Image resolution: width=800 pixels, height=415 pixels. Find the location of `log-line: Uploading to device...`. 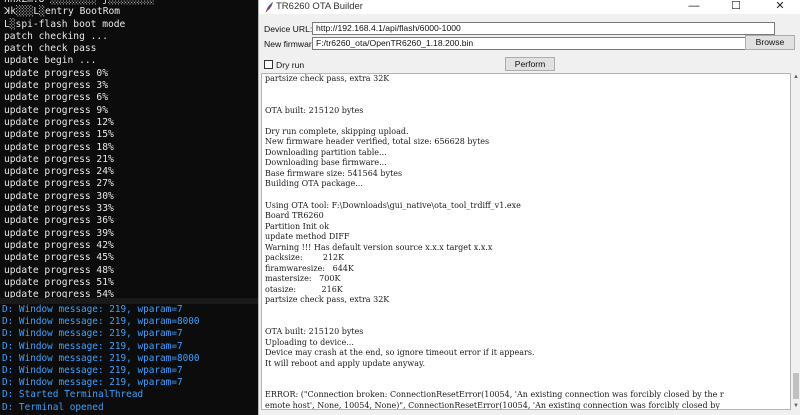

log-line: Uploading to device... is located at coordinates (309, 342).